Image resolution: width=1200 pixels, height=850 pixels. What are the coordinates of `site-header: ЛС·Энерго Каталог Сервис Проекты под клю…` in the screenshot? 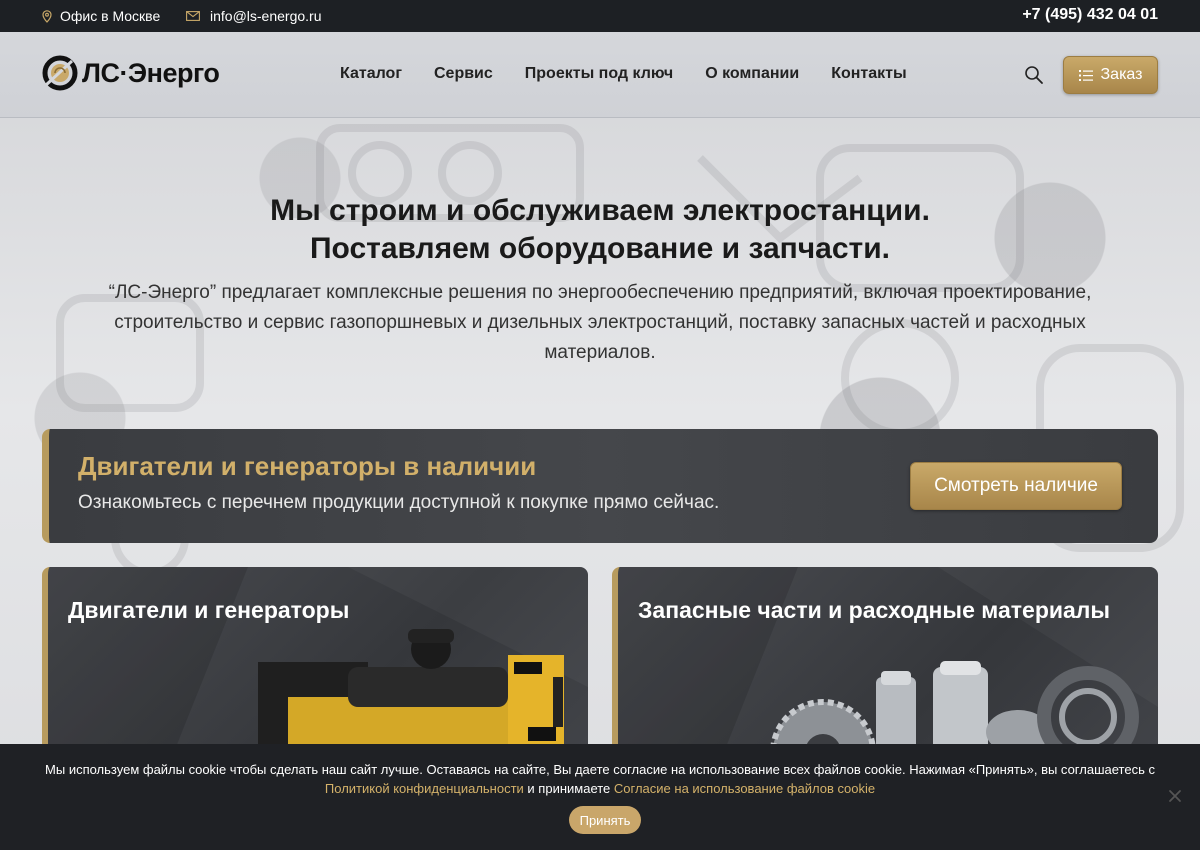 It's located at (600, 75).